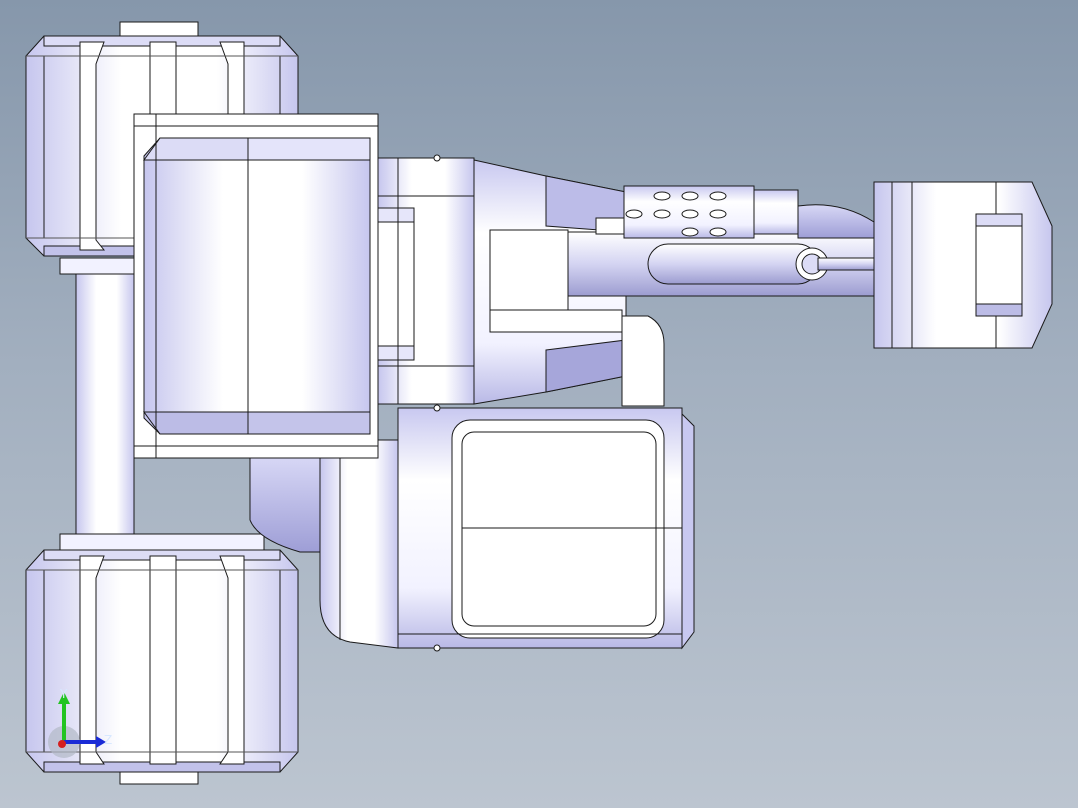 This screenshot has width=1078, height=808. I want to click on z-axis-label: Z, so click(108, 740).